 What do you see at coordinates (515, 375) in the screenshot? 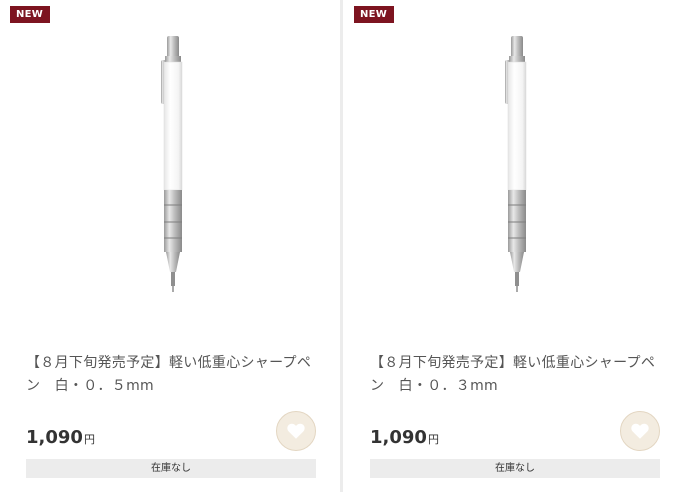
I see `product-title: 【８月下旬発売予定】軽い低重心シャープペン 白・０．３mm` at bounding box center [515, 375].